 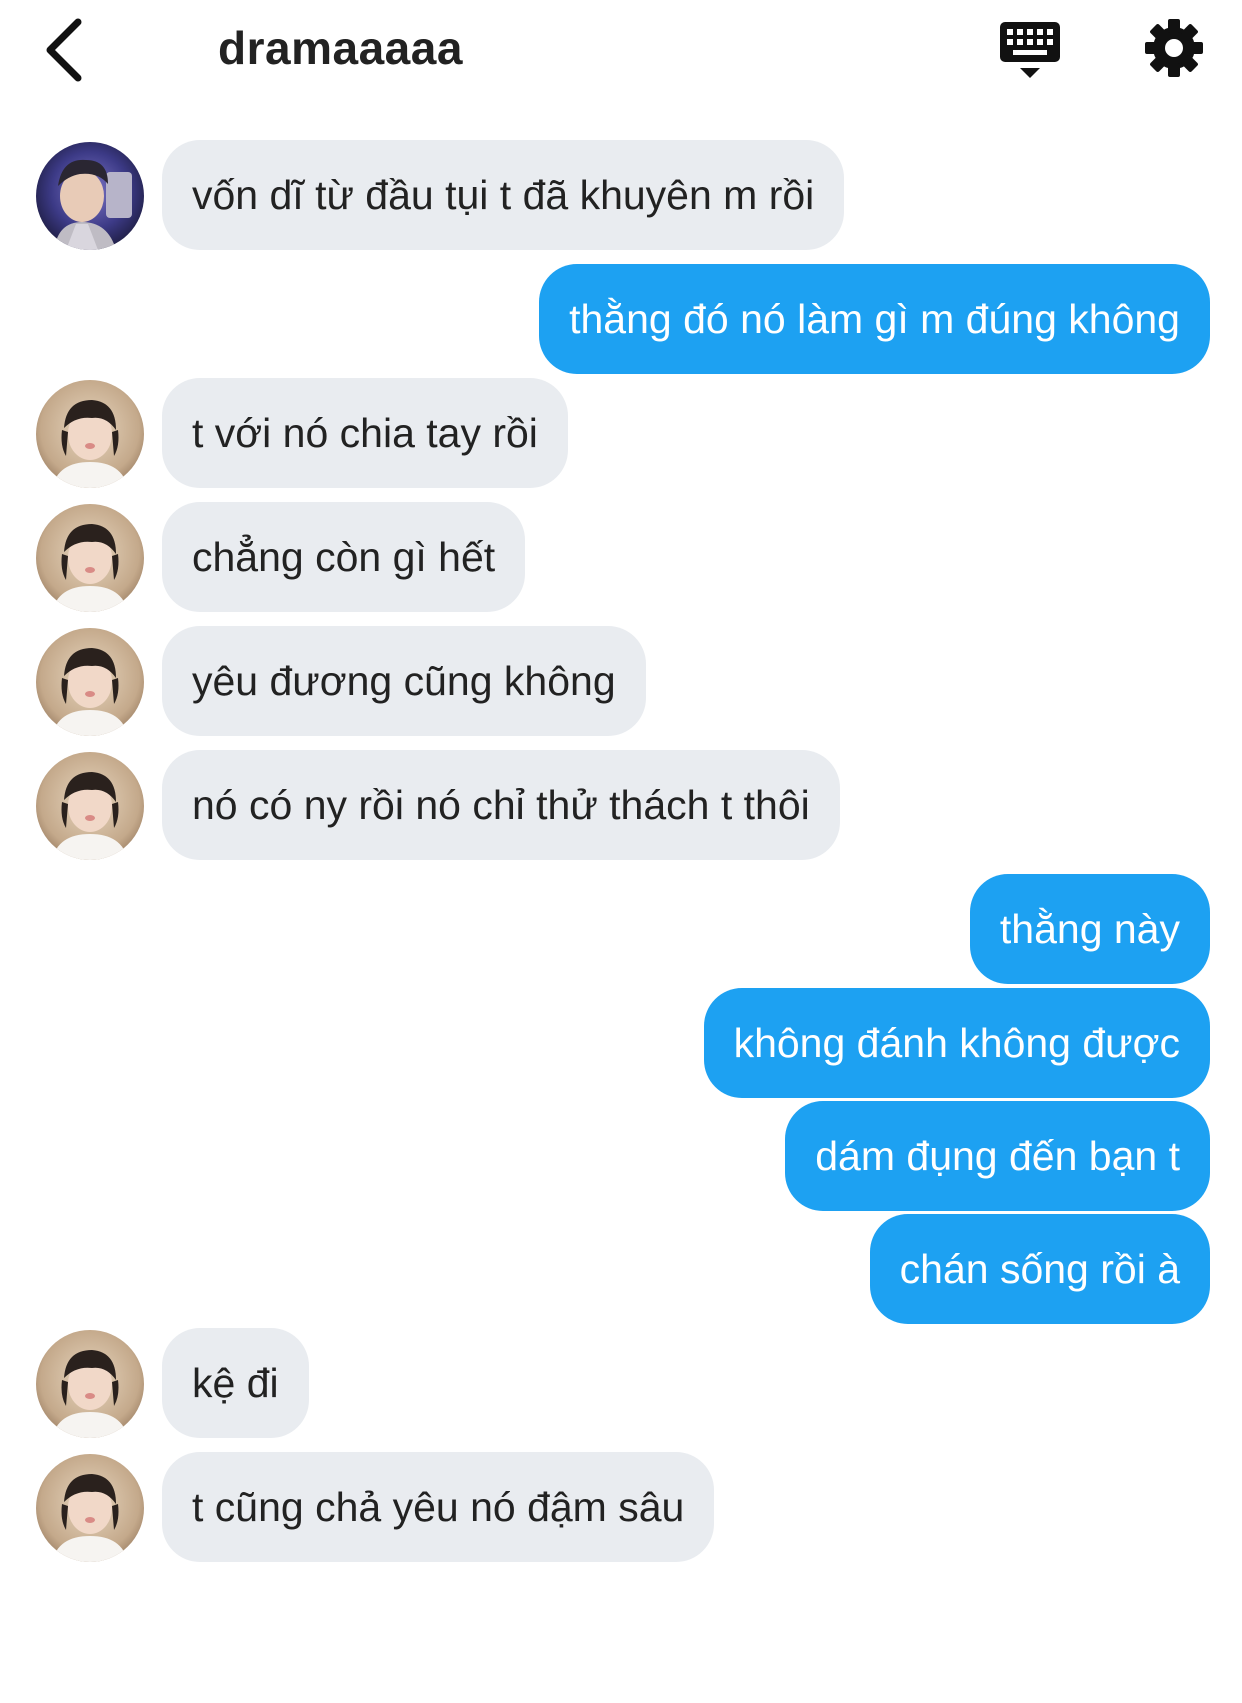 What do you see at coordinates (365, 433) in the screenshot?
I see `incoming-message-bubble: t với nó chia tay rồi` at bounding box center [365, 433].